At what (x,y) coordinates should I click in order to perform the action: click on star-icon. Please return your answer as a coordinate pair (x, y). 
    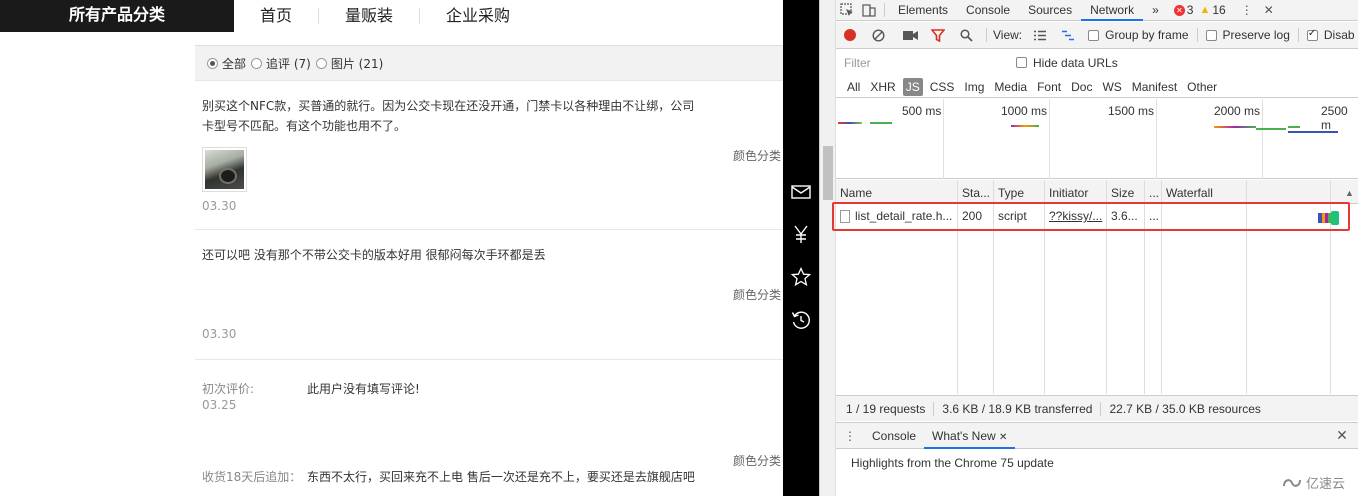
    Looking at the image, I should click on (801, 277).